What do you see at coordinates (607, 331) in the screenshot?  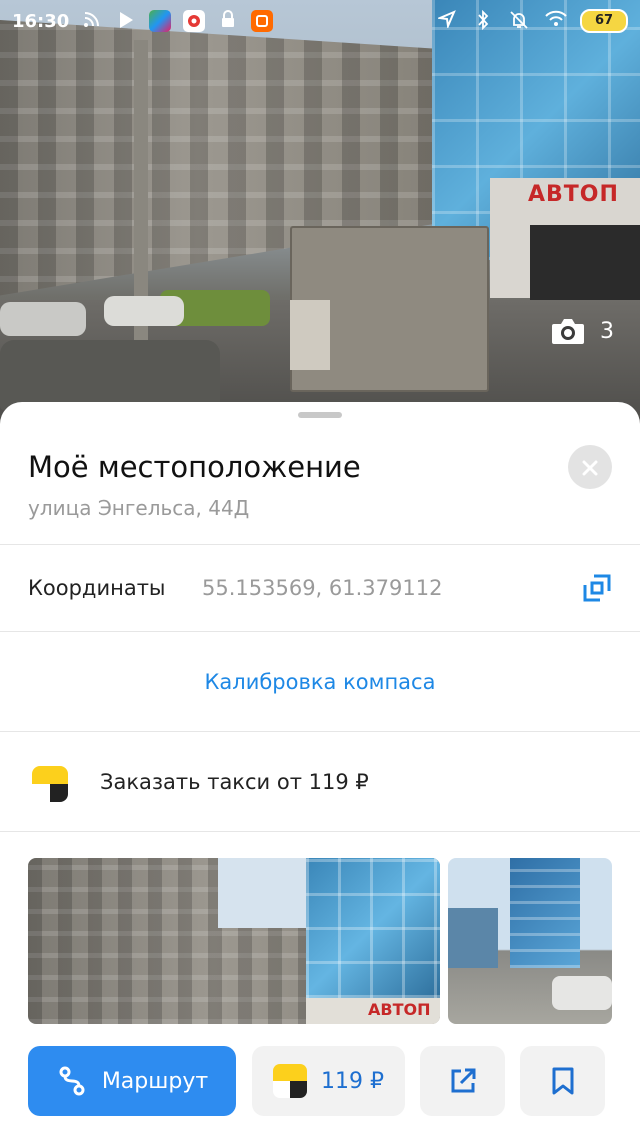 I see `photo-count-value: 3` at bounding box center [607, 331].